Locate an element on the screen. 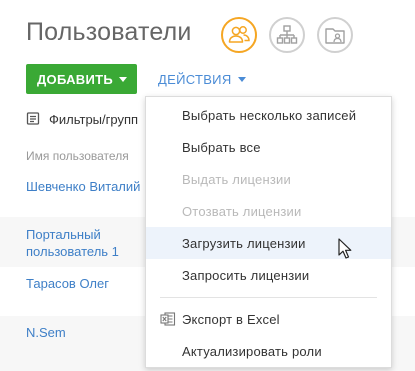 This screenshot has width=415, height=371. menu-item-request-licenses: Запросить лицензии is located at coordinates (268, 275).